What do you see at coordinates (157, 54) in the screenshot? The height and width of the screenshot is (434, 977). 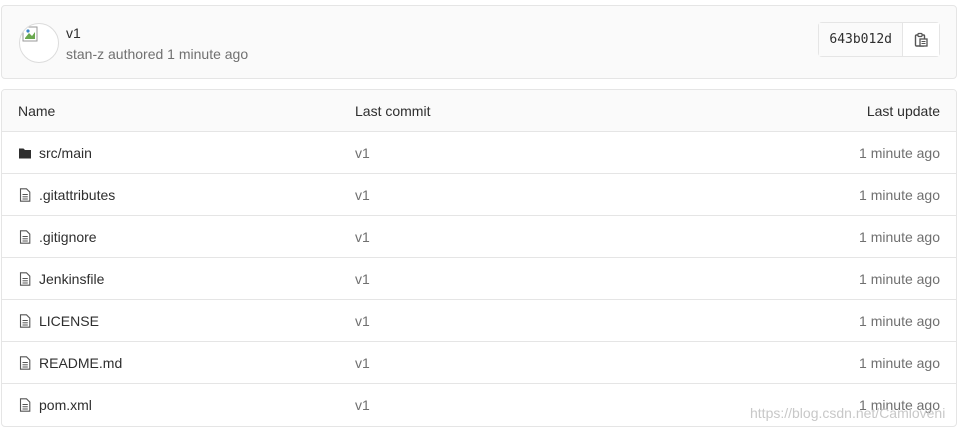 I see `commit-author-meta: stan-z authored 1 minute ago` at bounding box center [157, 54].